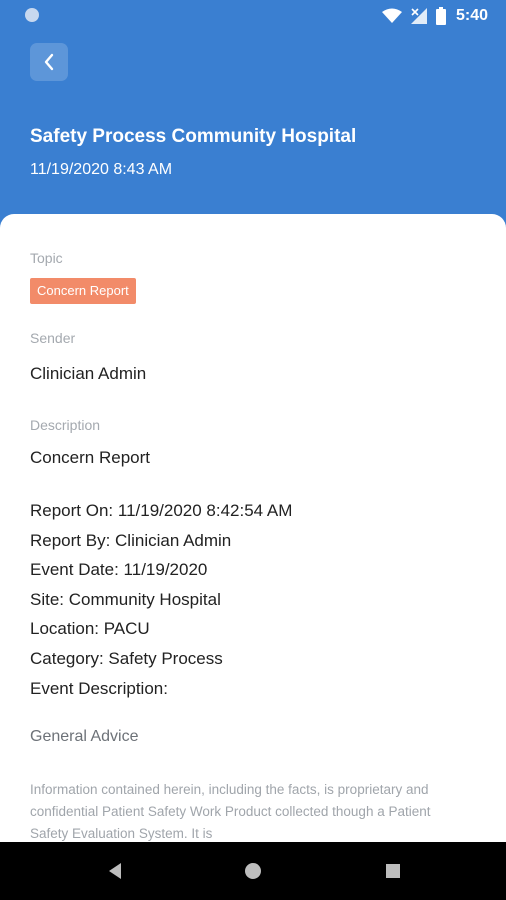 The image size is (506, 900). What do you see at coordinates (126, 658) in the screenshot?
I see `detail-line: Category: Safety Process` at bounding box center [126, 658].